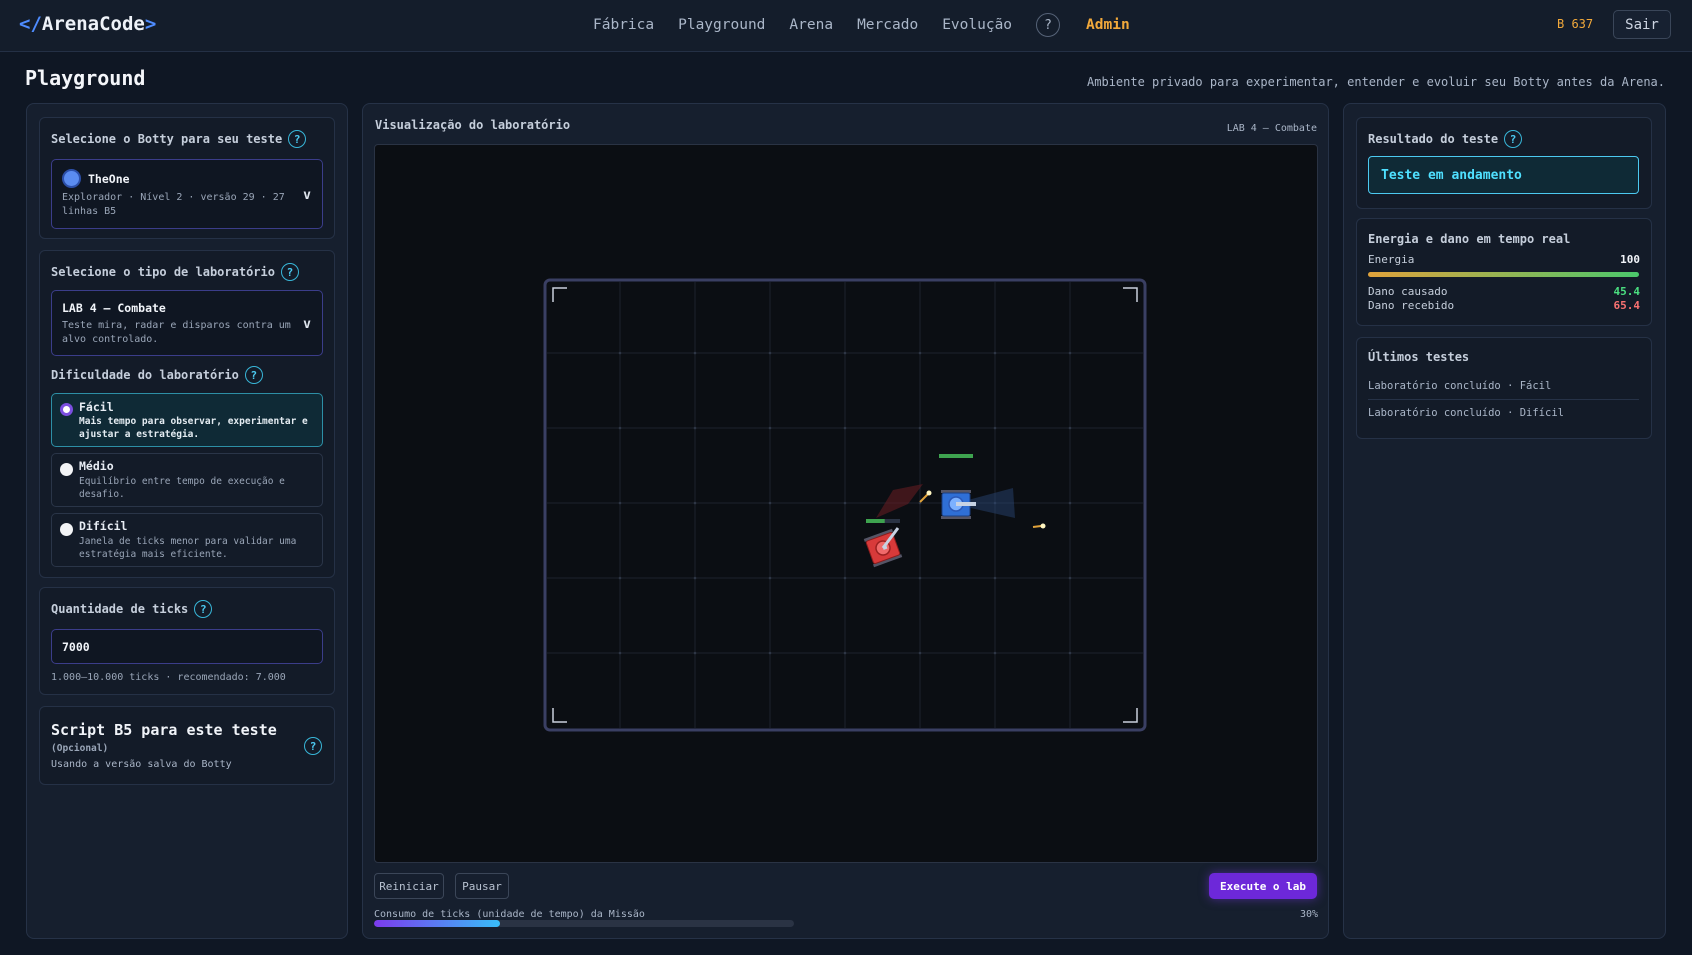 The image size is (1692, 955). I want to click on botty-name: TheOne, so click(109, 179).